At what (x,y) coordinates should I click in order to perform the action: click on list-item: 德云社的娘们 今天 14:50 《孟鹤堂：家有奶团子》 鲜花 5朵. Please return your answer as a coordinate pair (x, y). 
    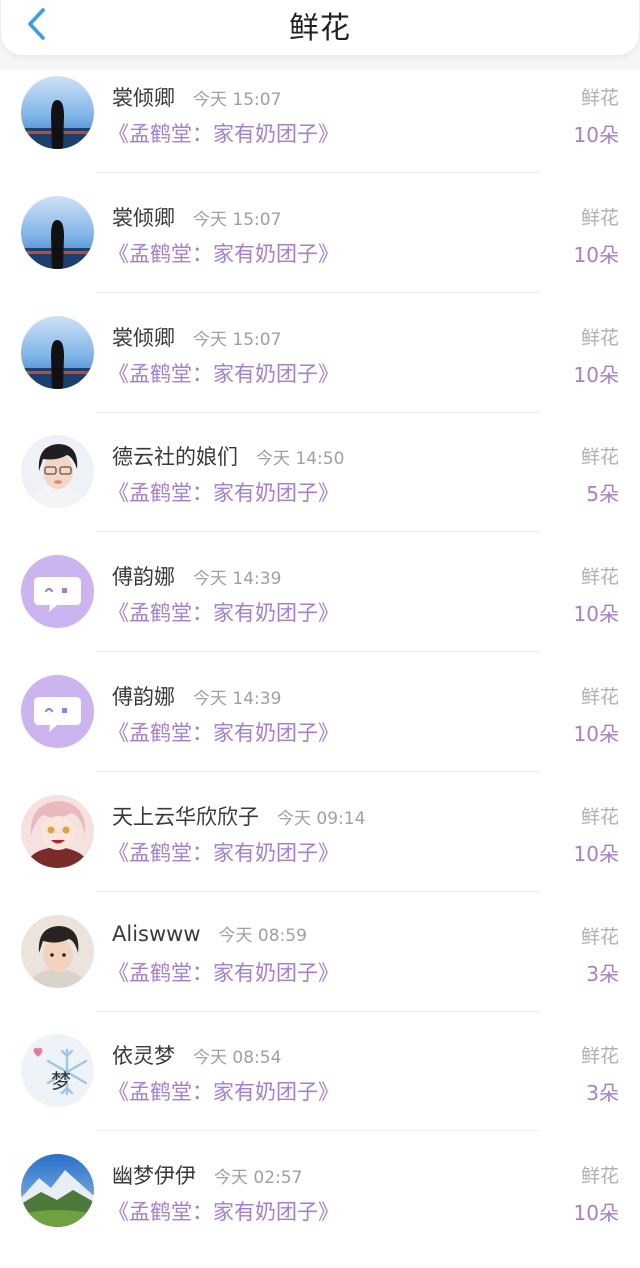
    Looking at the image, I should click on (320, 489).